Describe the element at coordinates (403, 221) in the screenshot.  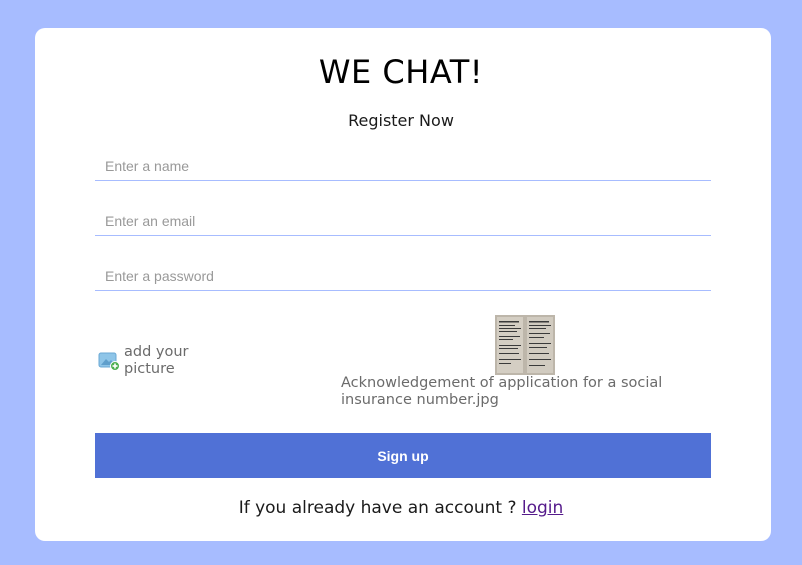
I see `email-input` at that location.